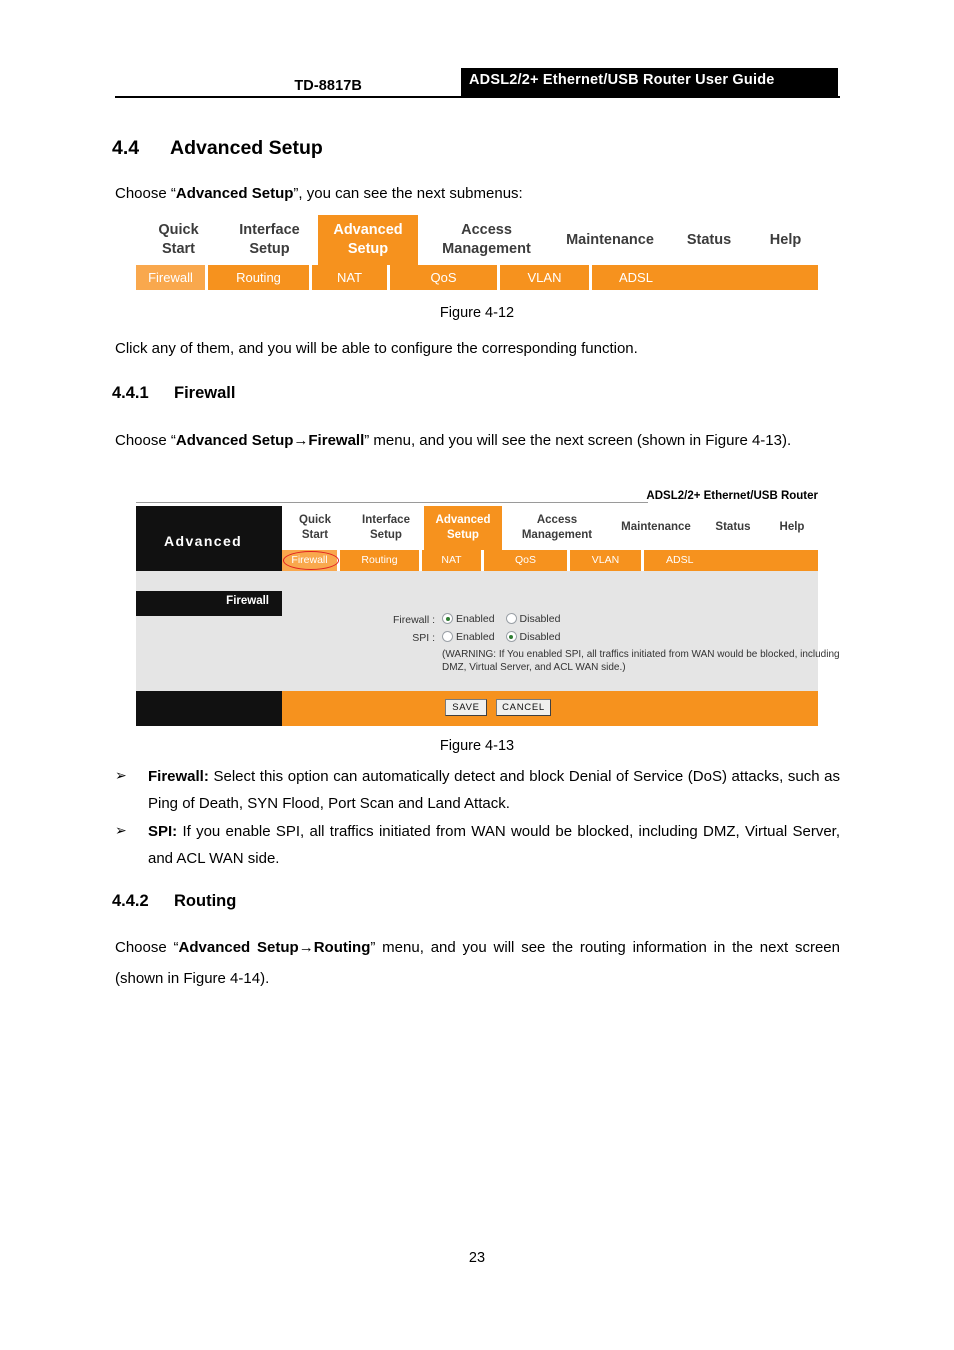  I want to click on tab-interface-setup-line2: Setup, so click(269, 249).